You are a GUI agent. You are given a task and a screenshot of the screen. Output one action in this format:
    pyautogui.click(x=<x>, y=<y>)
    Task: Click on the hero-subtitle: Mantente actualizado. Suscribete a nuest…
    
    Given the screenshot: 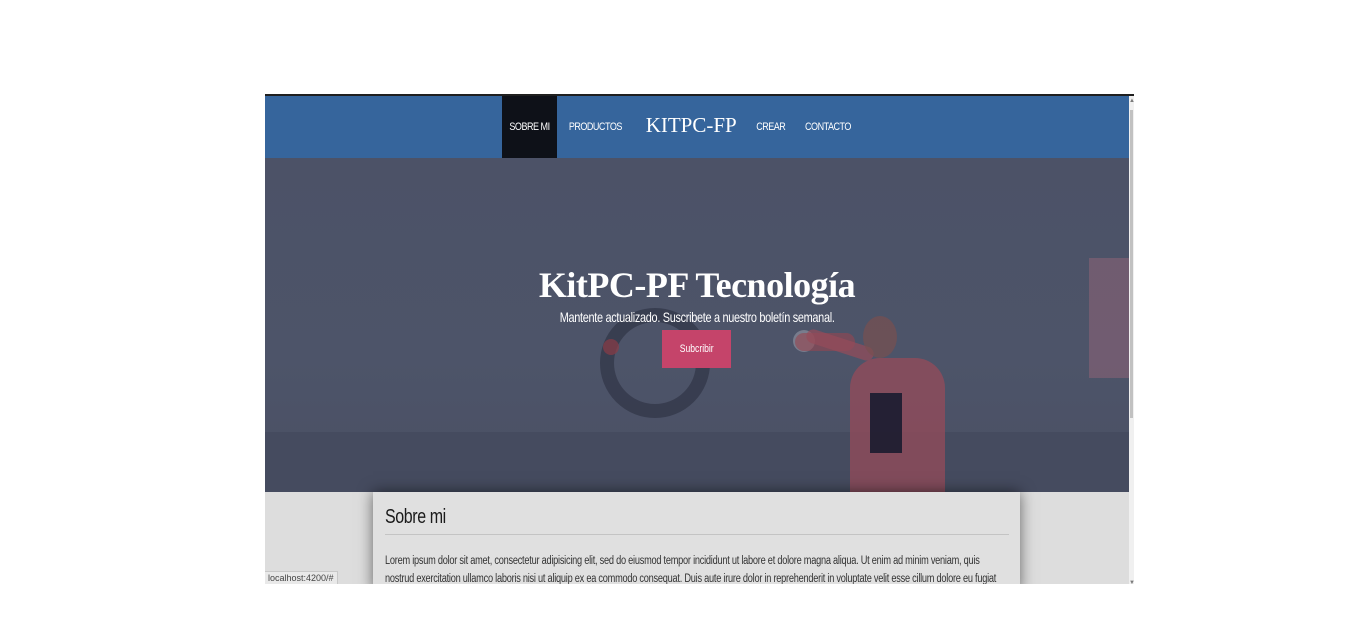 What is the action you would take?
    pyautogui.click(x=697, y=317)
    